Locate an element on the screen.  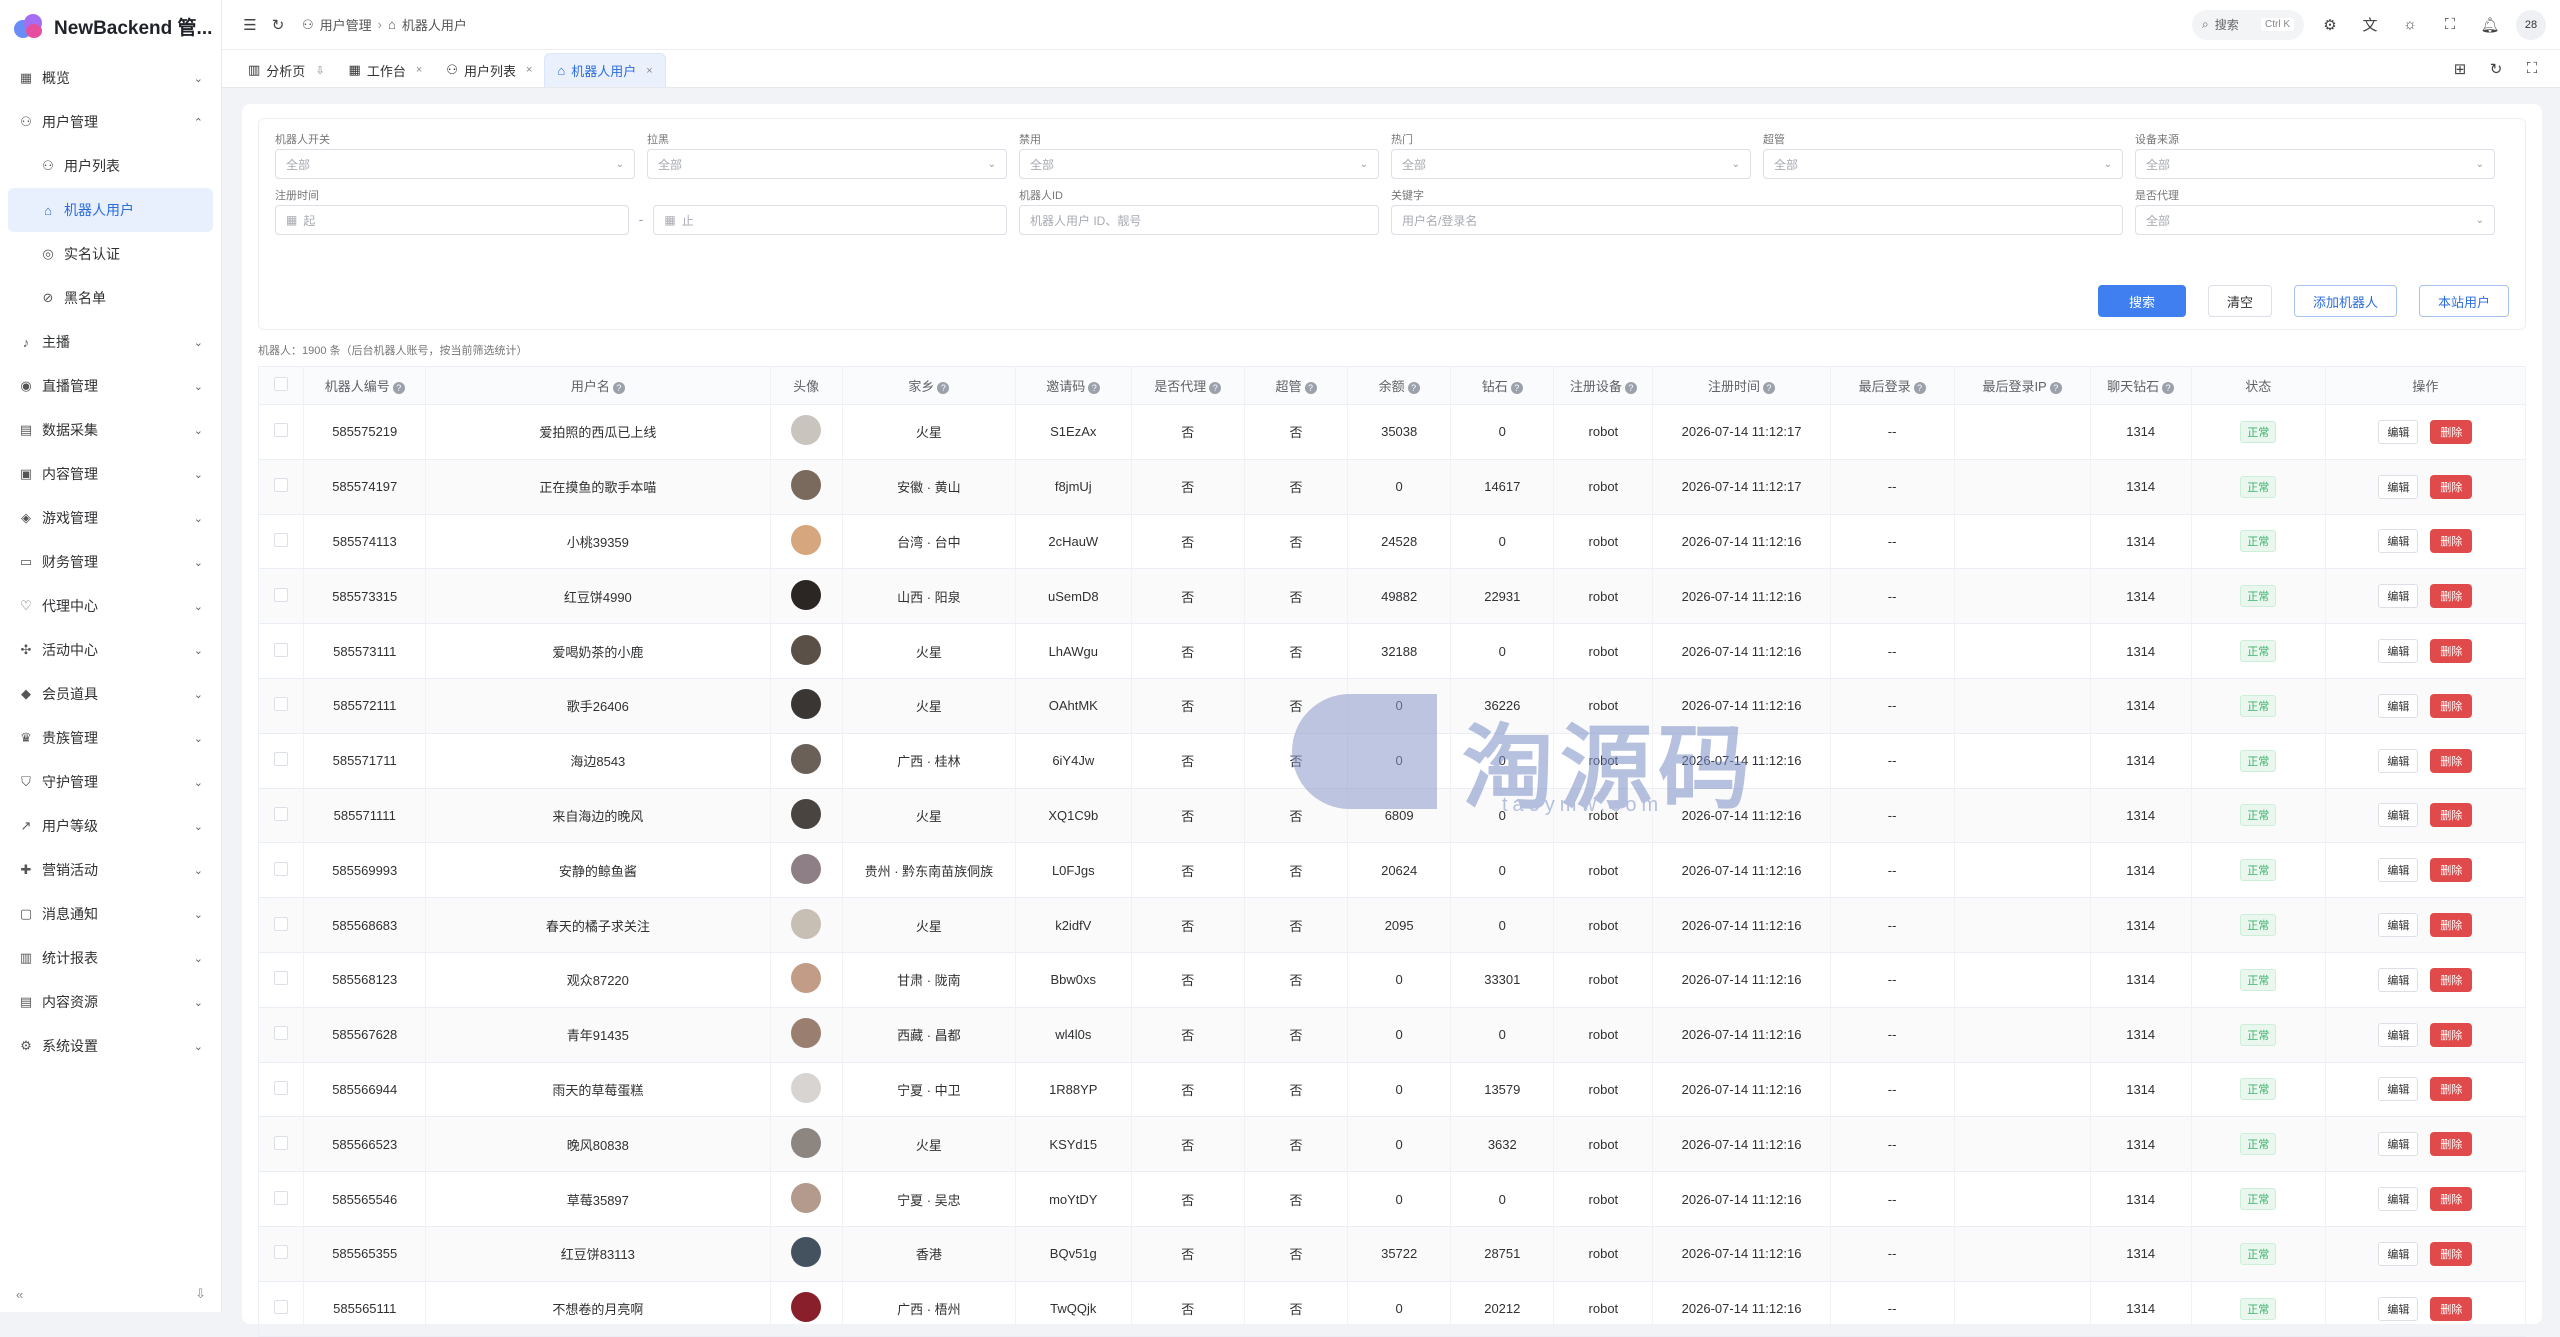
user-avatar: 28 is located at coordinates (2531, 24).